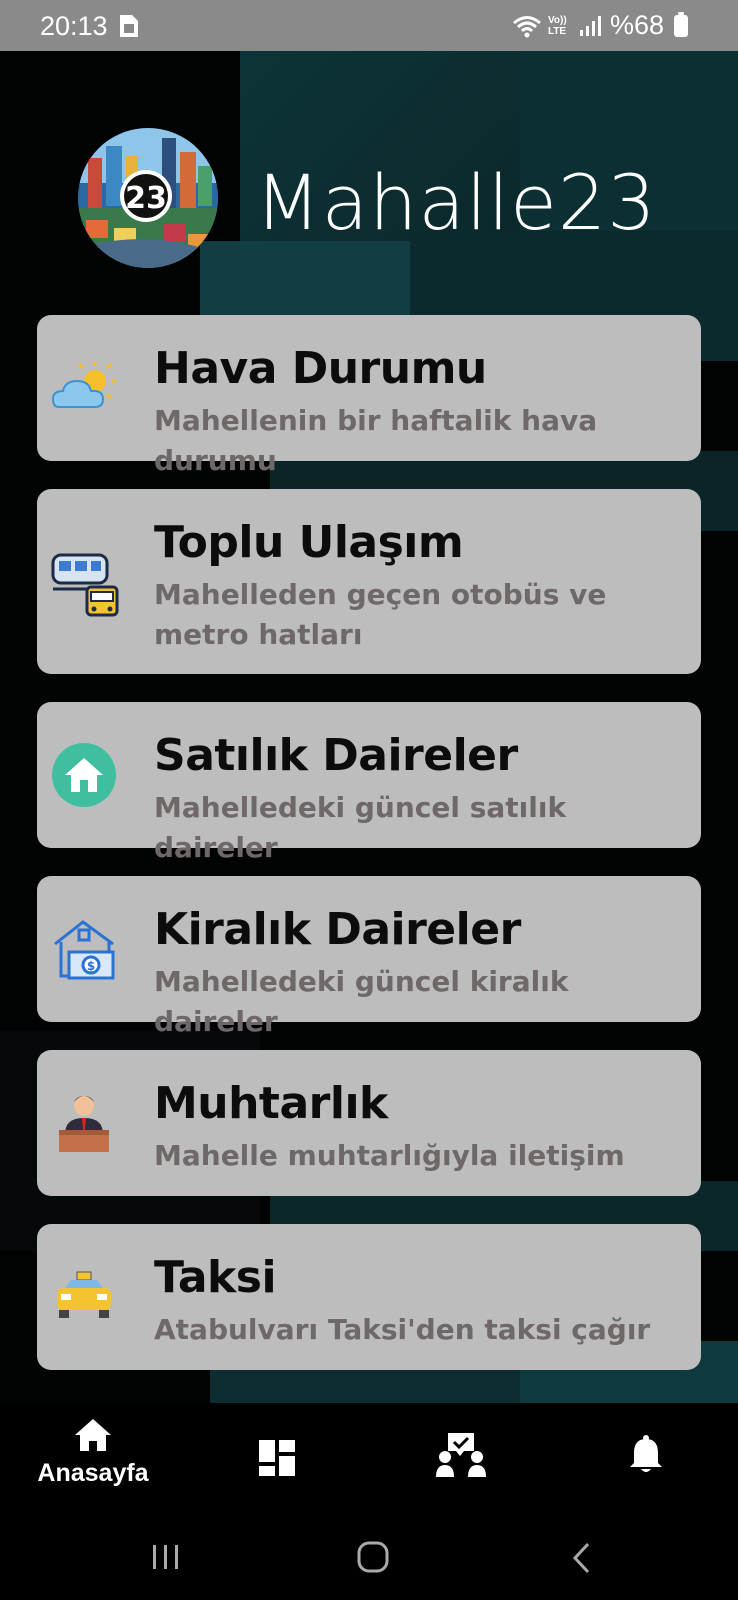 This screenshot has width=738, height=1600. Describe the element at coordinates (369, 1458) in the screenshot. I see `bottom-nav: Anasayfa` at that location.